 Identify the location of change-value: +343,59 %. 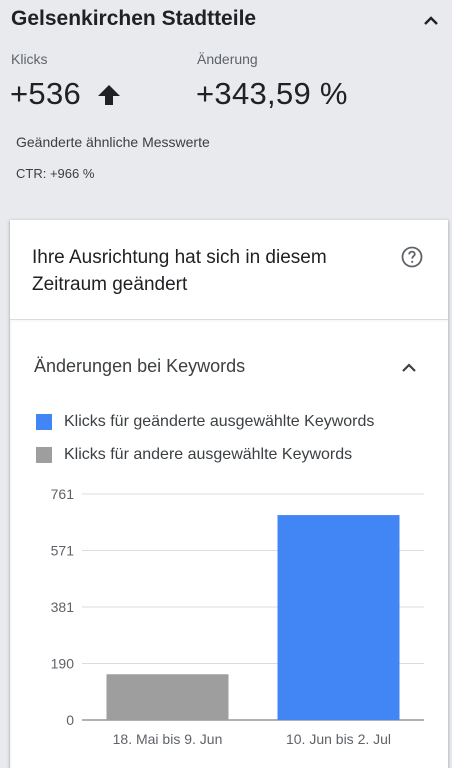
(272, 93).